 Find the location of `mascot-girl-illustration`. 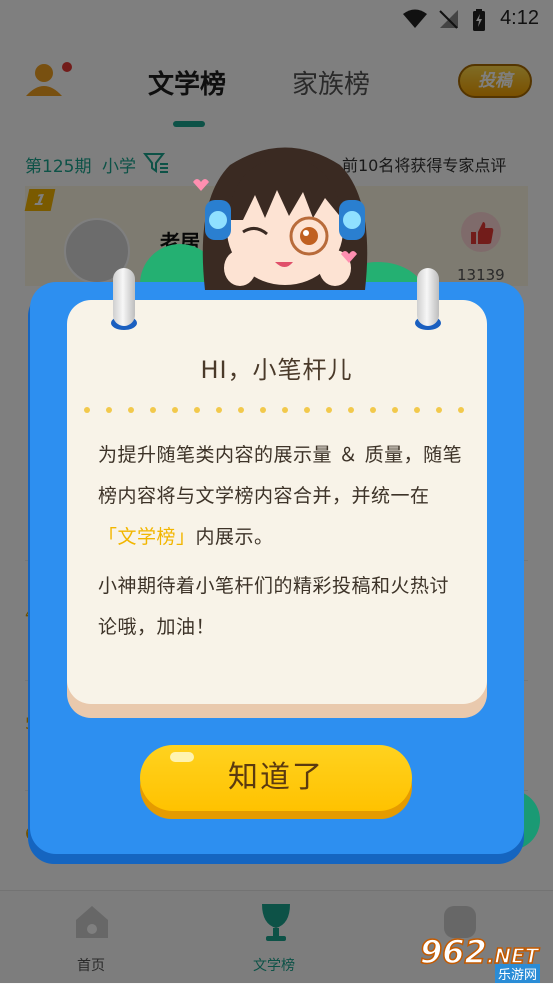

mascot-girl-illustration is located at coordinates (280, 218).